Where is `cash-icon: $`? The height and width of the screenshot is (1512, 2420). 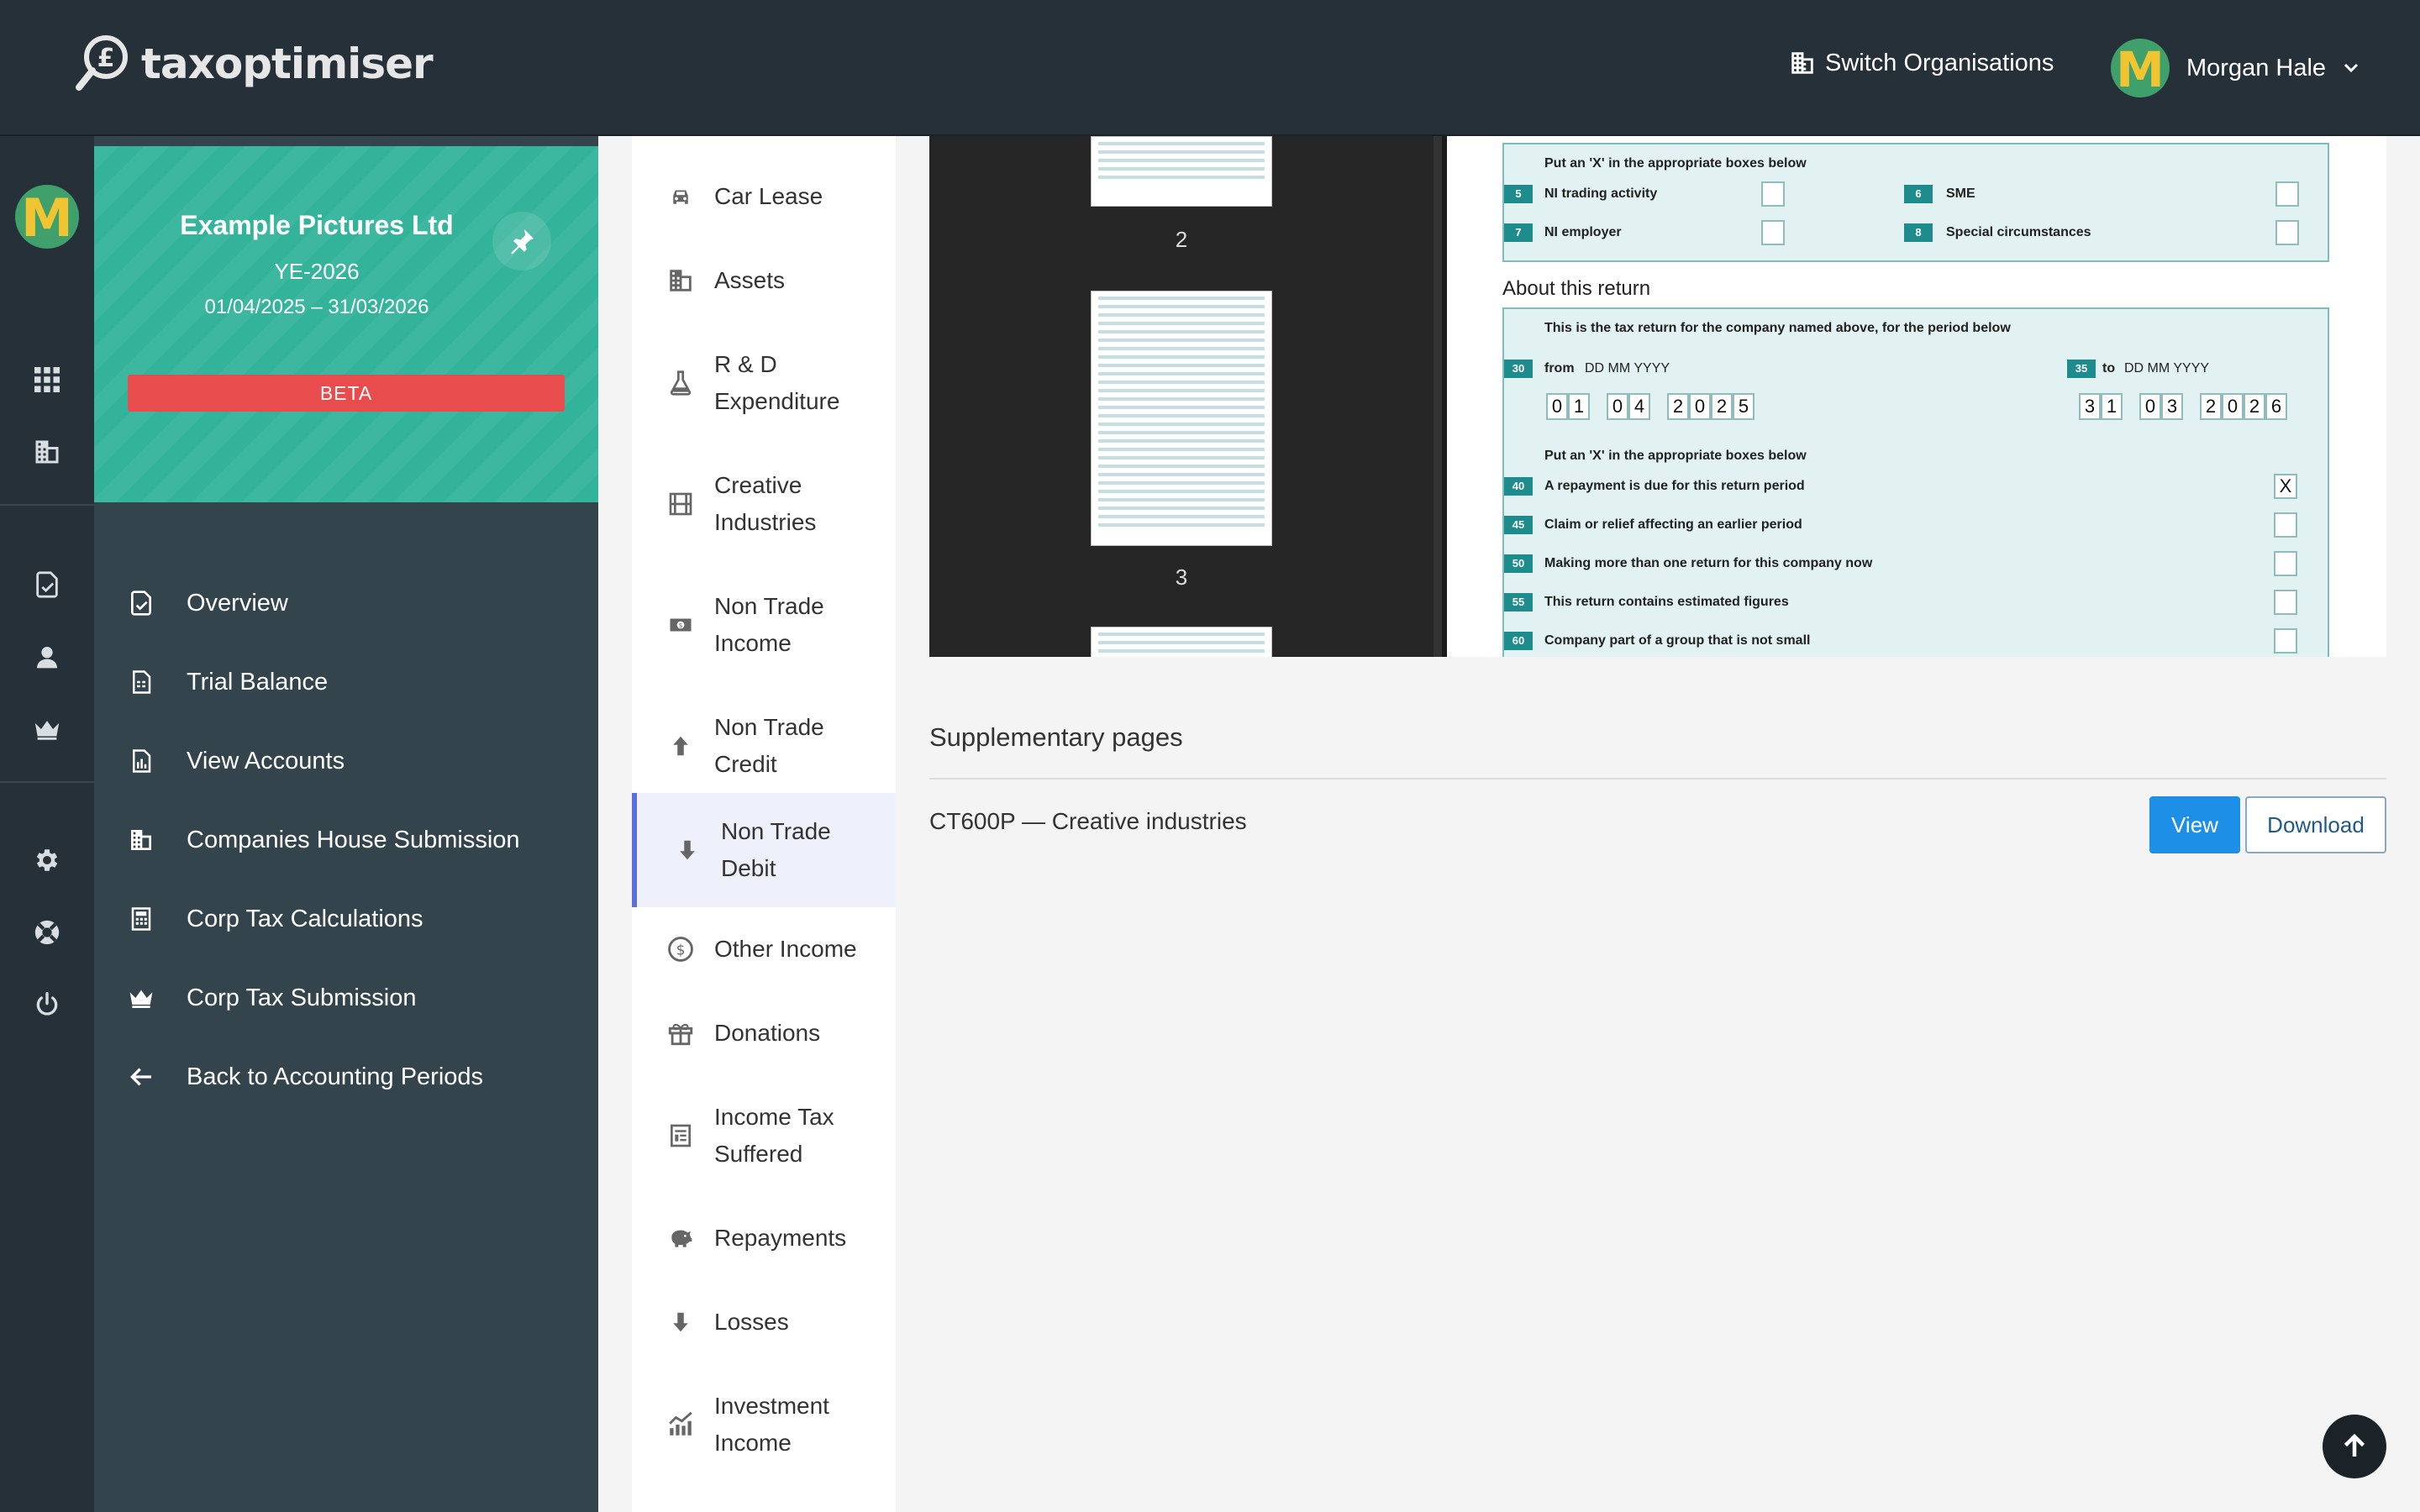
cash-icon: $ is located at coordinates (681, 625).